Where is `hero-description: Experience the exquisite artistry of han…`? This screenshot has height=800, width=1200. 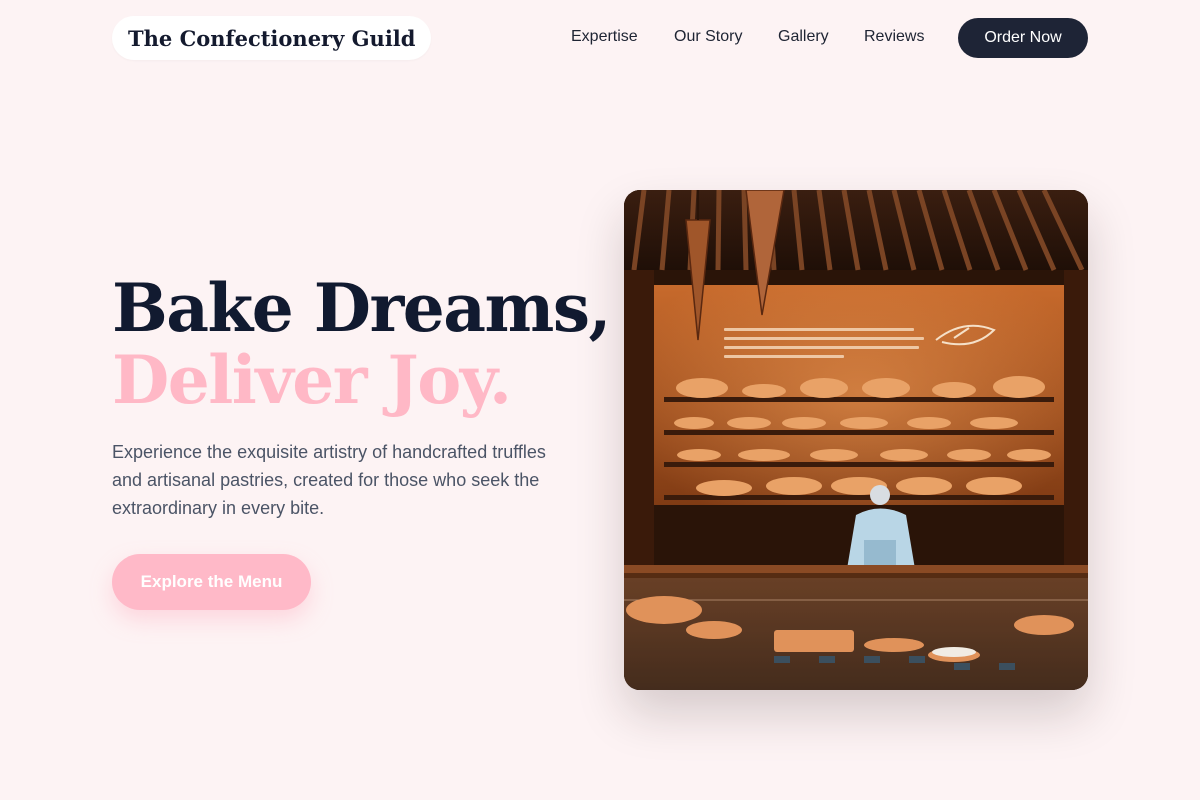 hero-description: Experience the exquisite artistry of han… is located at coordinates (329, 480).